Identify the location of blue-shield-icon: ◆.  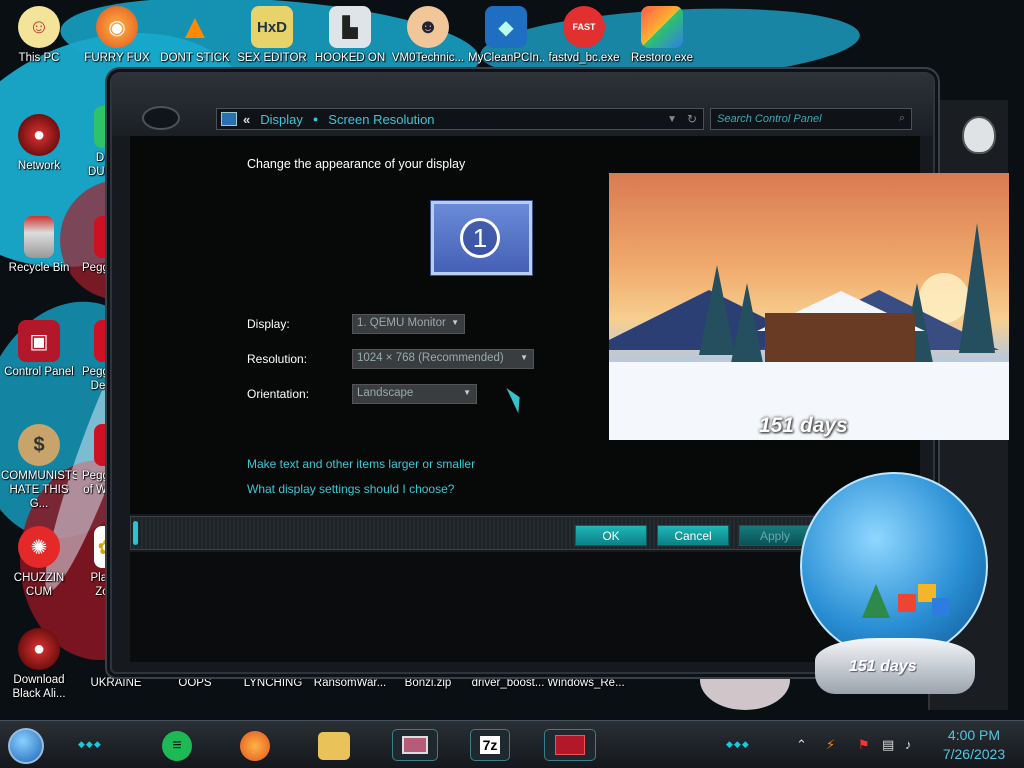
(506, 27).